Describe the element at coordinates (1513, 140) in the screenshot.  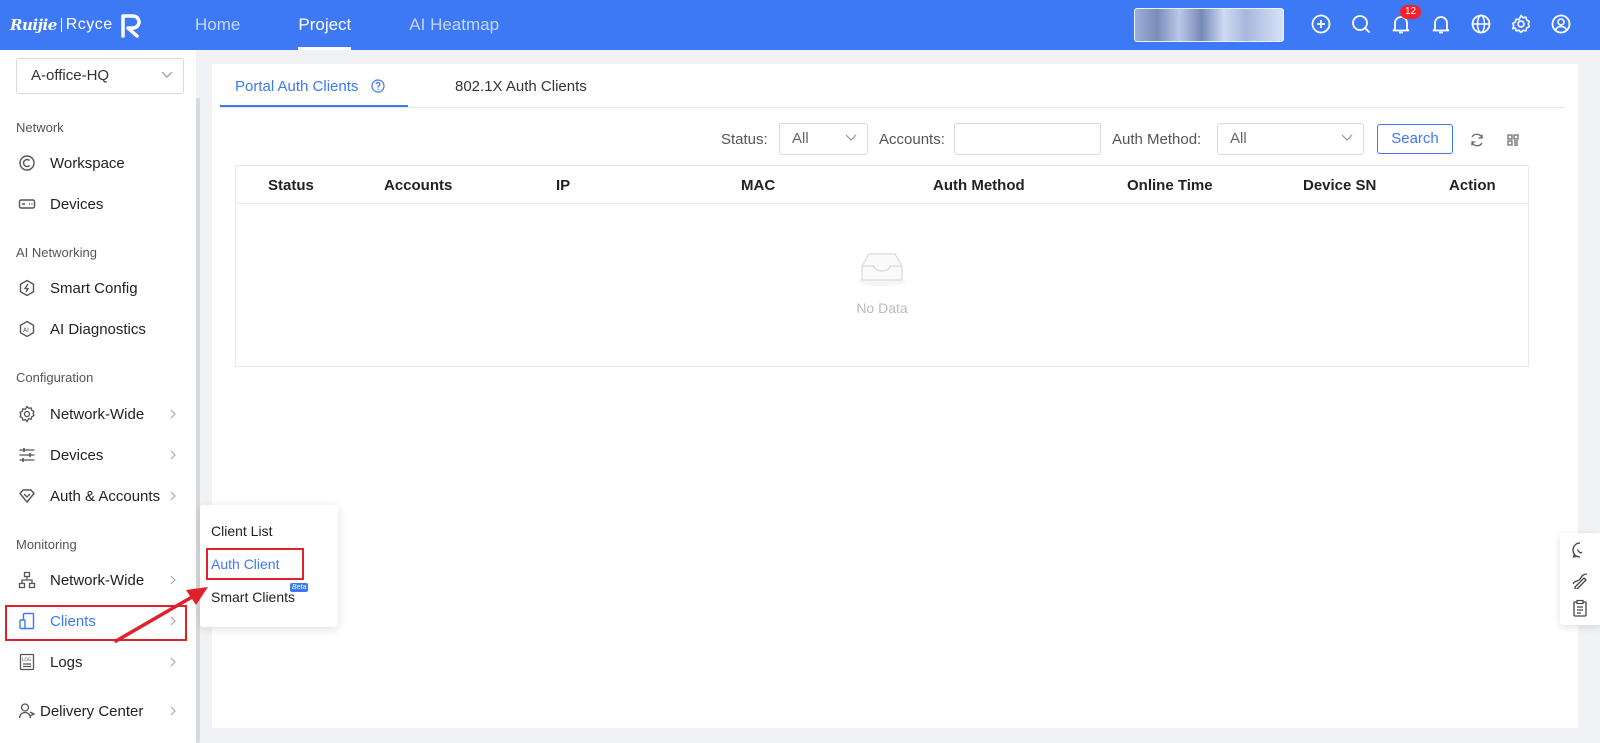
I see `column-settings-icon` at that location.